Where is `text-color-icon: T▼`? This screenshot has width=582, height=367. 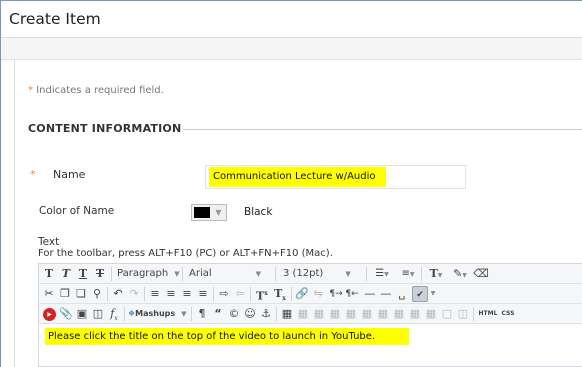
text-color-icon: T▼ is located at coordinates (436, 274).